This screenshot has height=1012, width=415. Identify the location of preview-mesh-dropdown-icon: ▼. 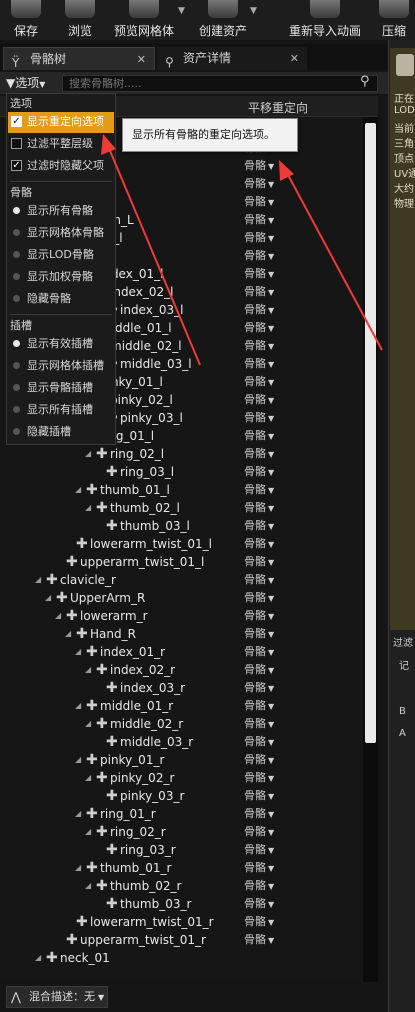
(181, 11).